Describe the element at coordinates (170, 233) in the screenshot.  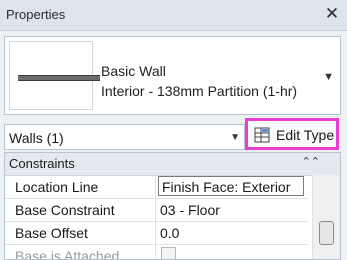
I see `property-value: 0.0` at that location.